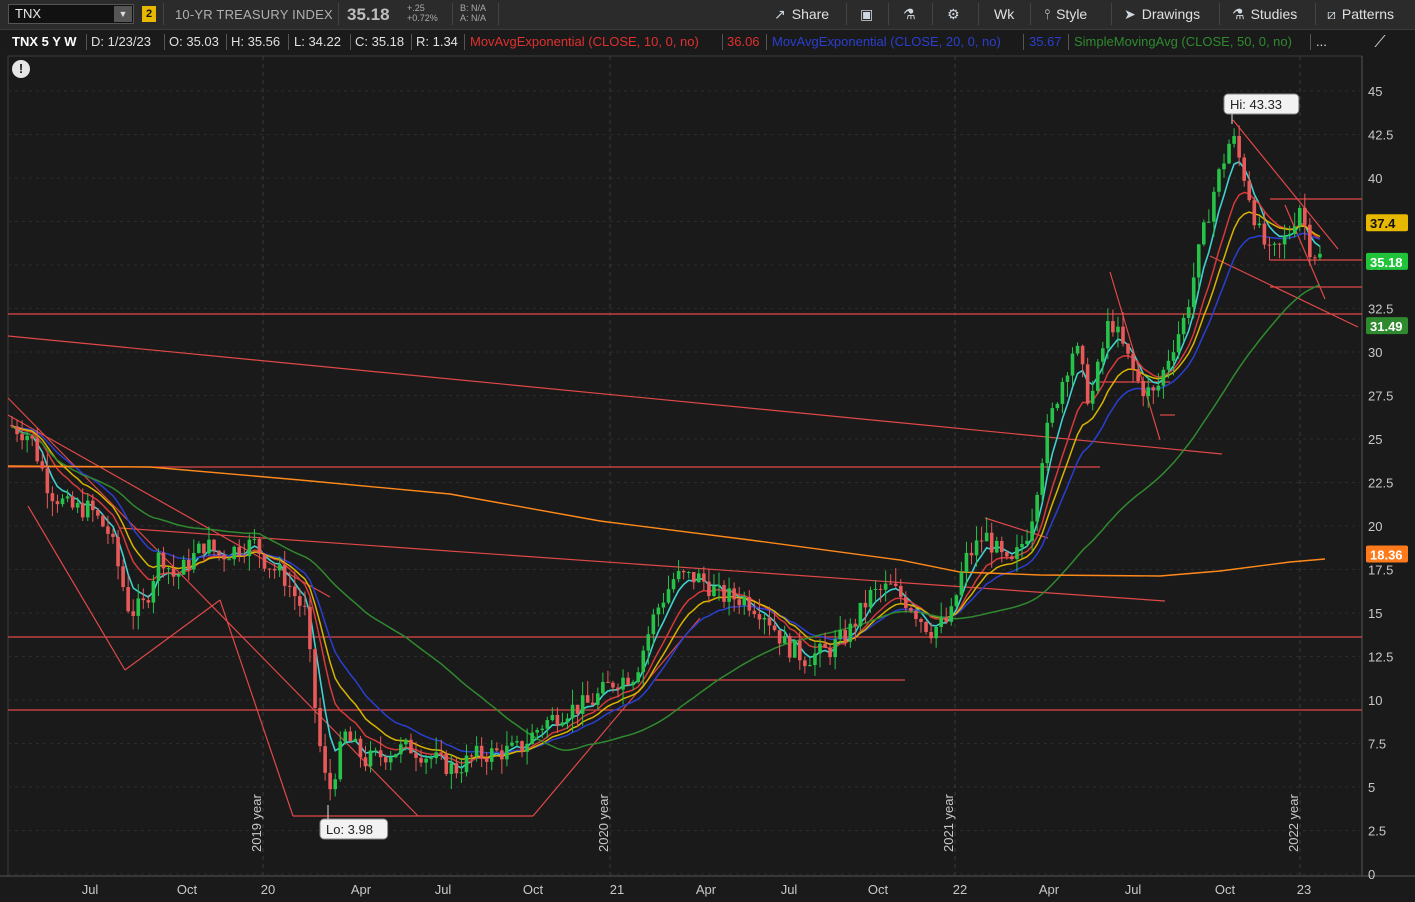 This screenshot has height=902, width=1415. I want to click on y-tick-label: 27.5, so click(1380, 396).